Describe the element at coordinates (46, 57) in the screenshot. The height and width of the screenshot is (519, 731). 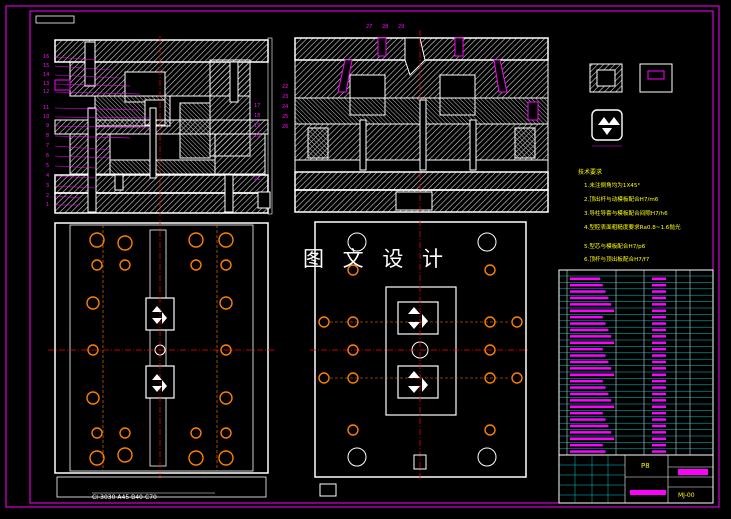
I see `part-number: 16` at that location.